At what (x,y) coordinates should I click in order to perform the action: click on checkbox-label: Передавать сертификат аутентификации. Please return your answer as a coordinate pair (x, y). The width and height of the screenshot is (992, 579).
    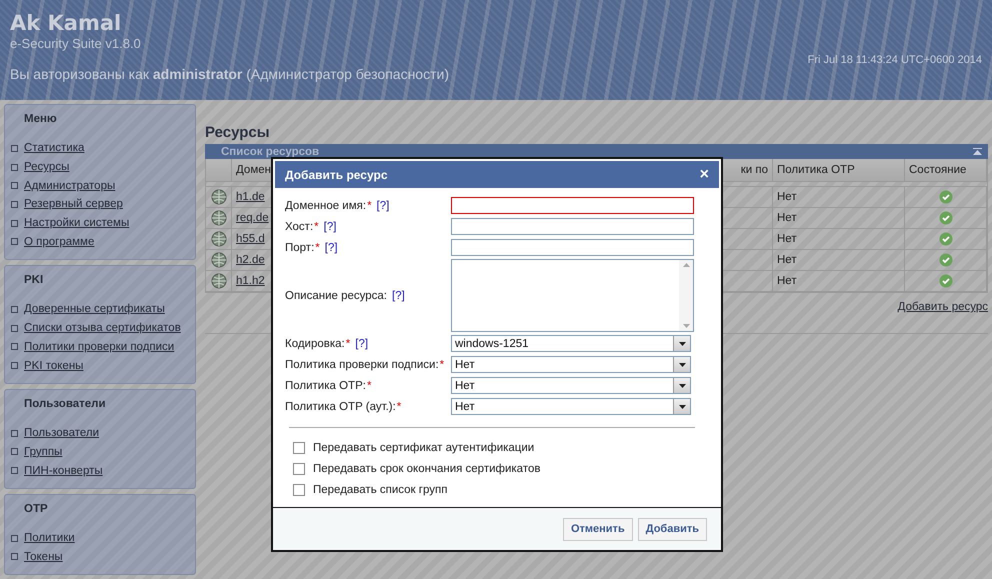
    Looking at the image, I should click on (423, 448).